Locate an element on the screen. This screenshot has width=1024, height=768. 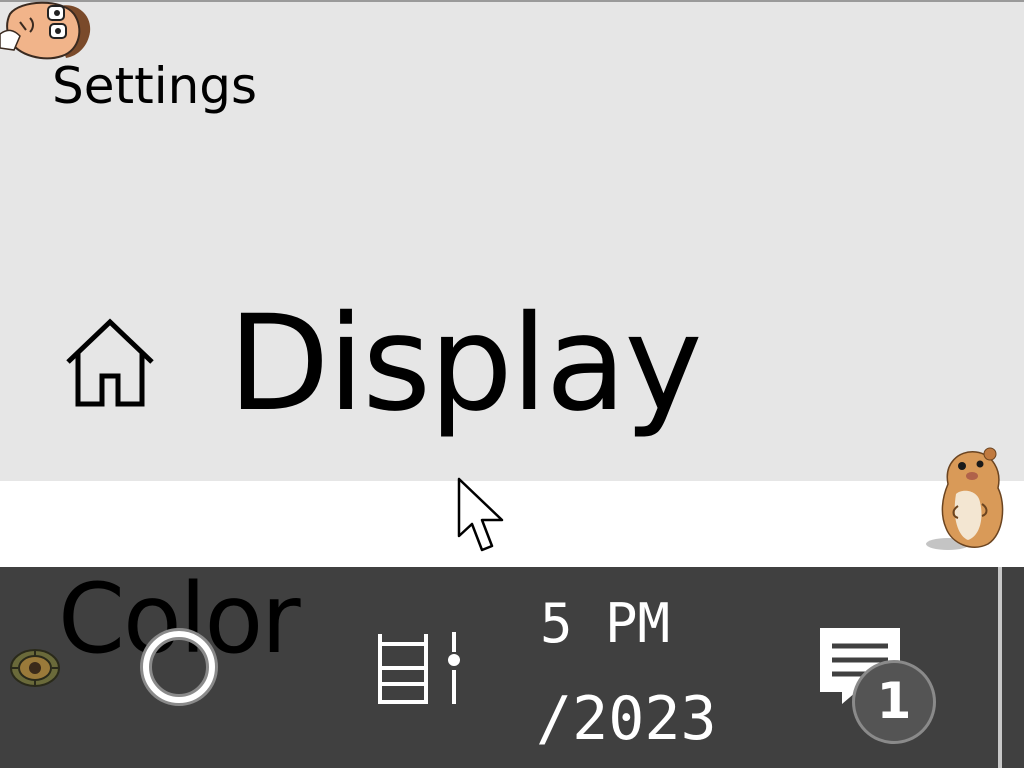
home-icon is located at coordinates (110, 364).